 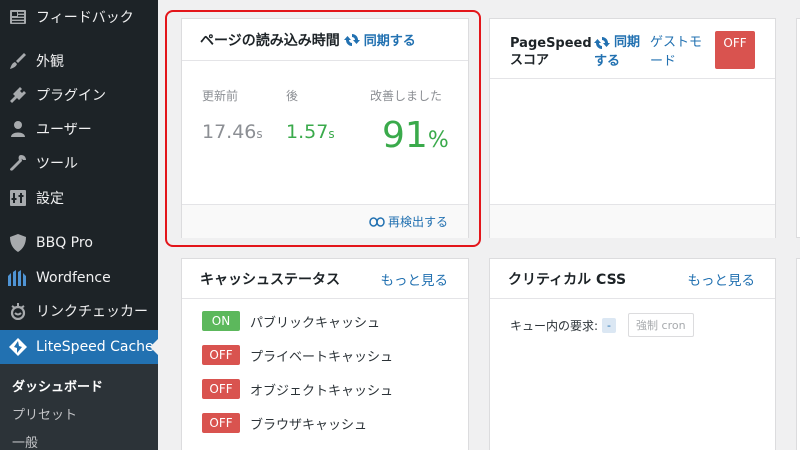 I want to click on sidebar-item-label: リンクチェッカー, so click(x=92, y=312).